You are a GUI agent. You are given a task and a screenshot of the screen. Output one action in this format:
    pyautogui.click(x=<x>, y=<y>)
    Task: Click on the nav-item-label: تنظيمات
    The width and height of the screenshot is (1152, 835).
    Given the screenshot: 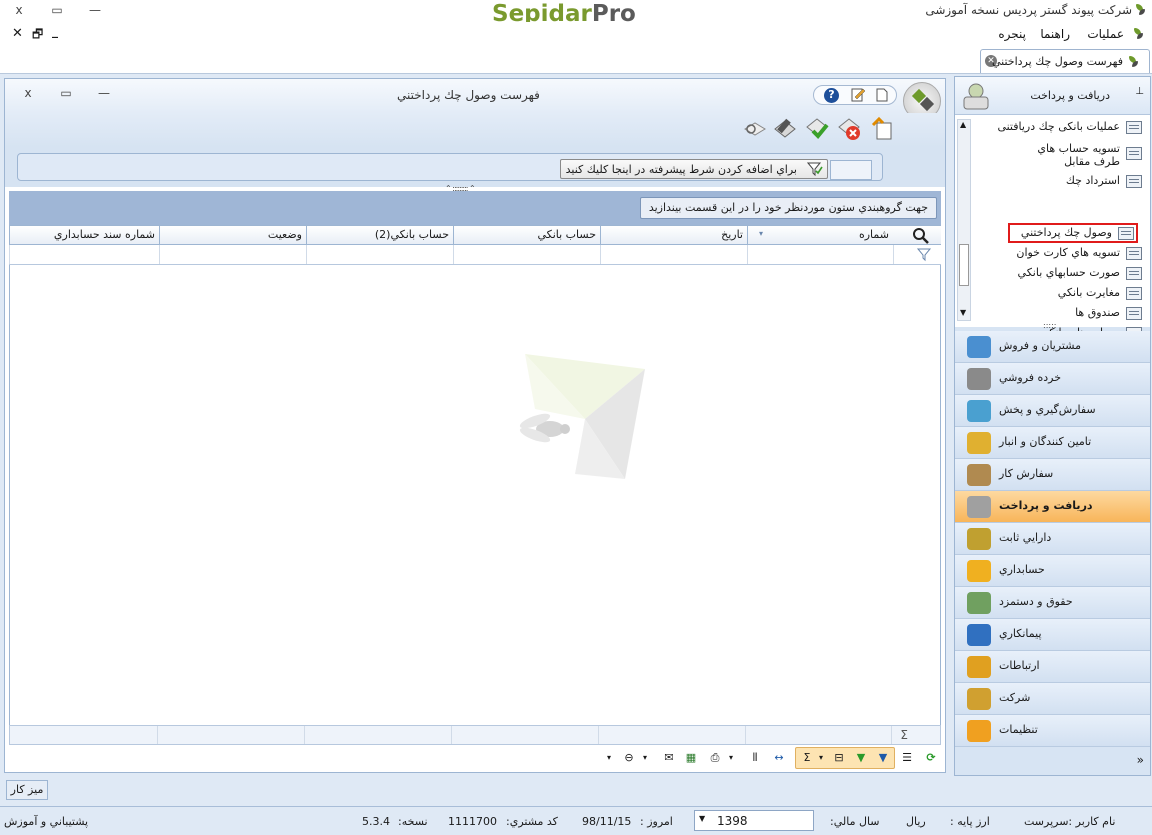 What is the action you would take?
    pyautogui.click(x=1018, y=729)
    